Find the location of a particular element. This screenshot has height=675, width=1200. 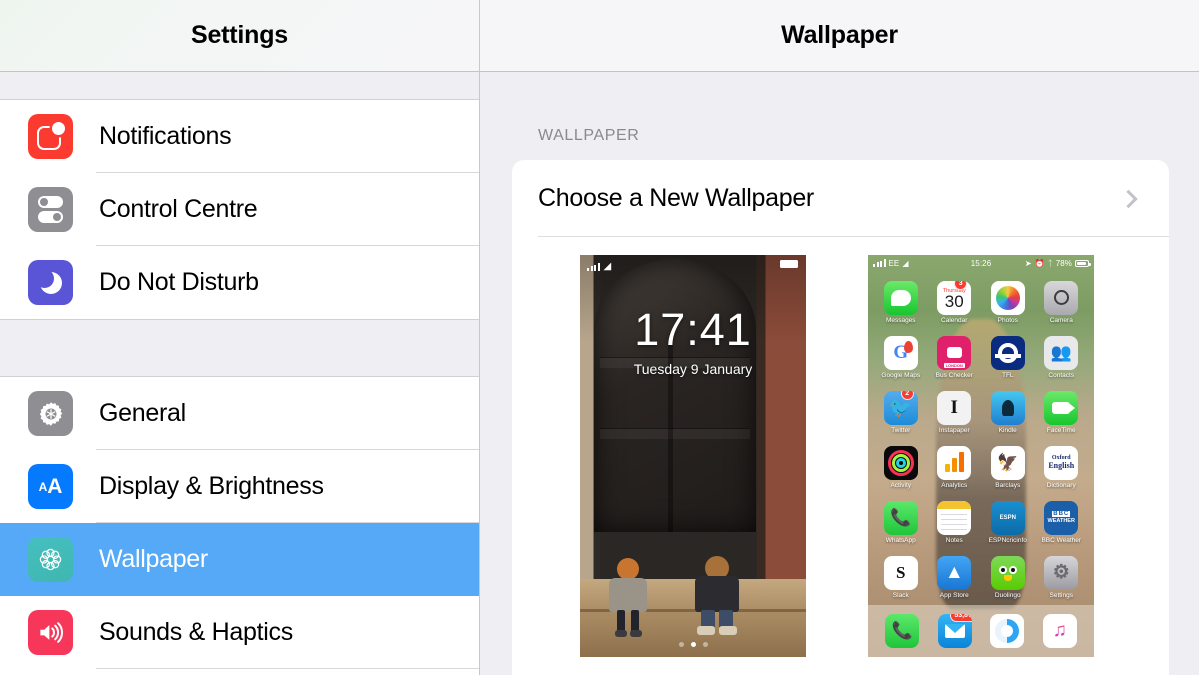

bbc-weather-icon: BBC WEATHER is located at coordinates (1061, 517).